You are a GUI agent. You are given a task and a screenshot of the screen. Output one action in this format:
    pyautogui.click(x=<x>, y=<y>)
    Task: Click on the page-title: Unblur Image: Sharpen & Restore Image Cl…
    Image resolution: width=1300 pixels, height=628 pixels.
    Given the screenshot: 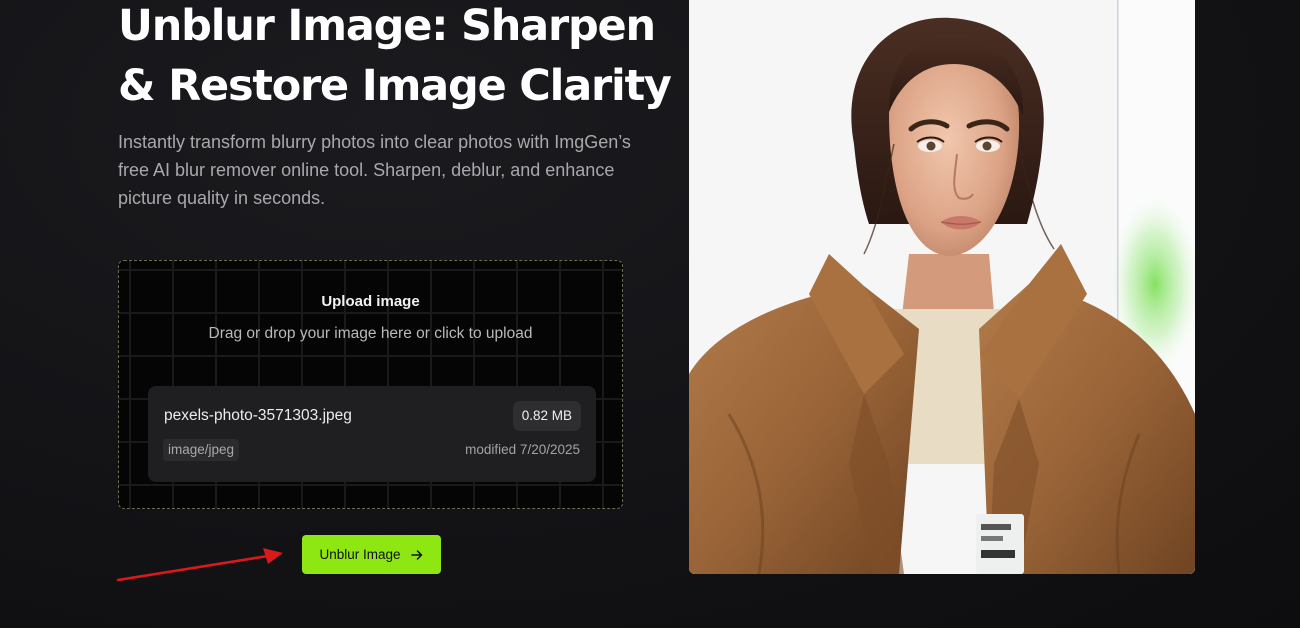 What is the action you would take?
    pyautogui.click(x=398, y=58)
    